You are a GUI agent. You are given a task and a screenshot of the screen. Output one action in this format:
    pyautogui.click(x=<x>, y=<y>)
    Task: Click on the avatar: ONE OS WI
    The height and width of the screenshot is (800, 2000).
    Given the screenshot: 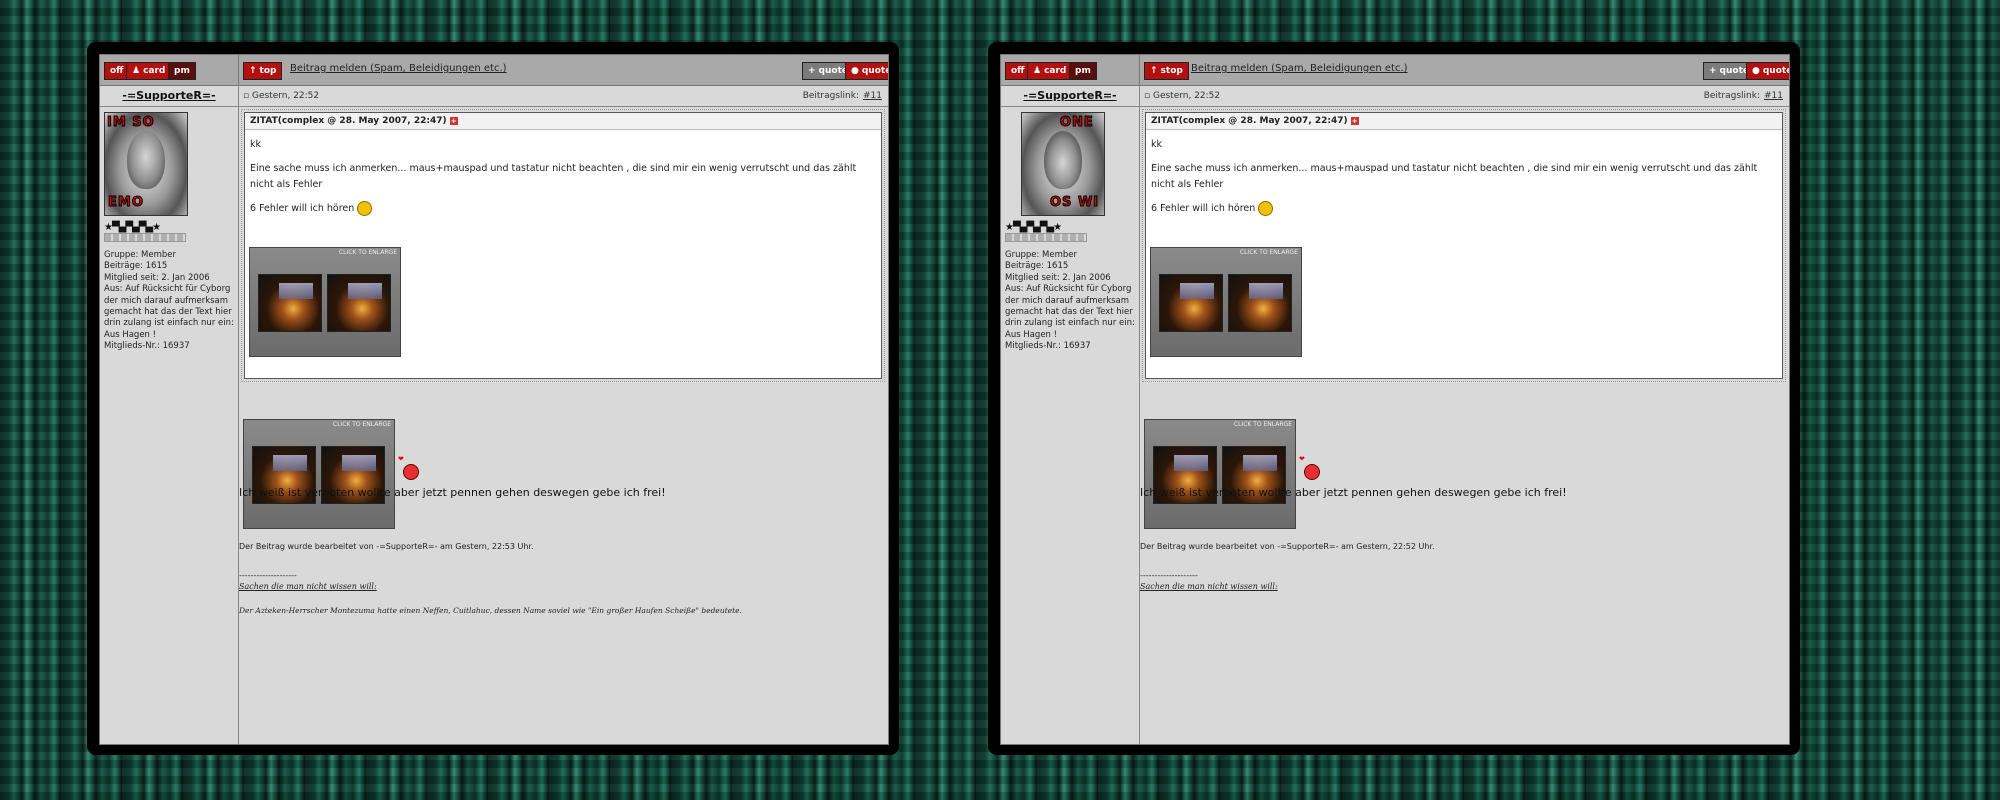 What is the action you would take?
    pyautogui.click(x=1063, y=164)
    